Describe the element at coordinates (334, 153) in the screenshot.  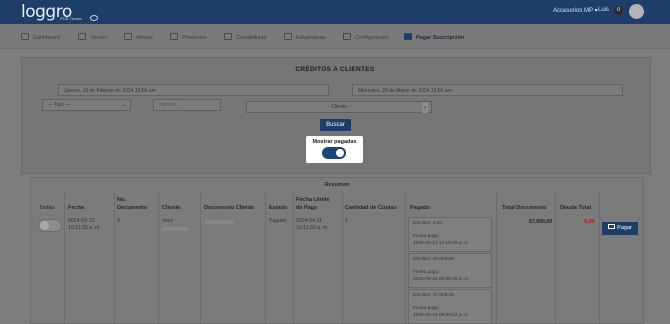
I see `mostrar-pagadas-toggle` at that location.